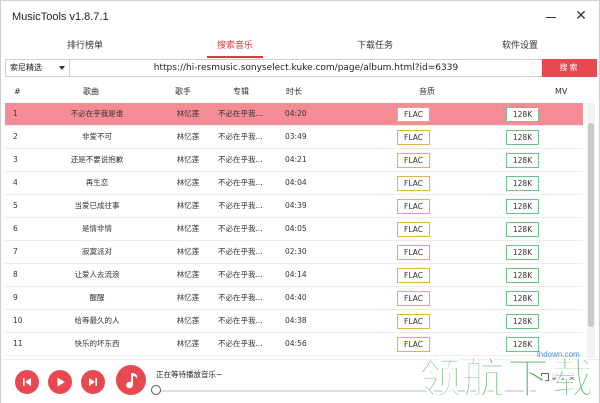  Describe the element at coordinates (581, 16) in the screenshot. I see `close-icon: ✕` at that location.